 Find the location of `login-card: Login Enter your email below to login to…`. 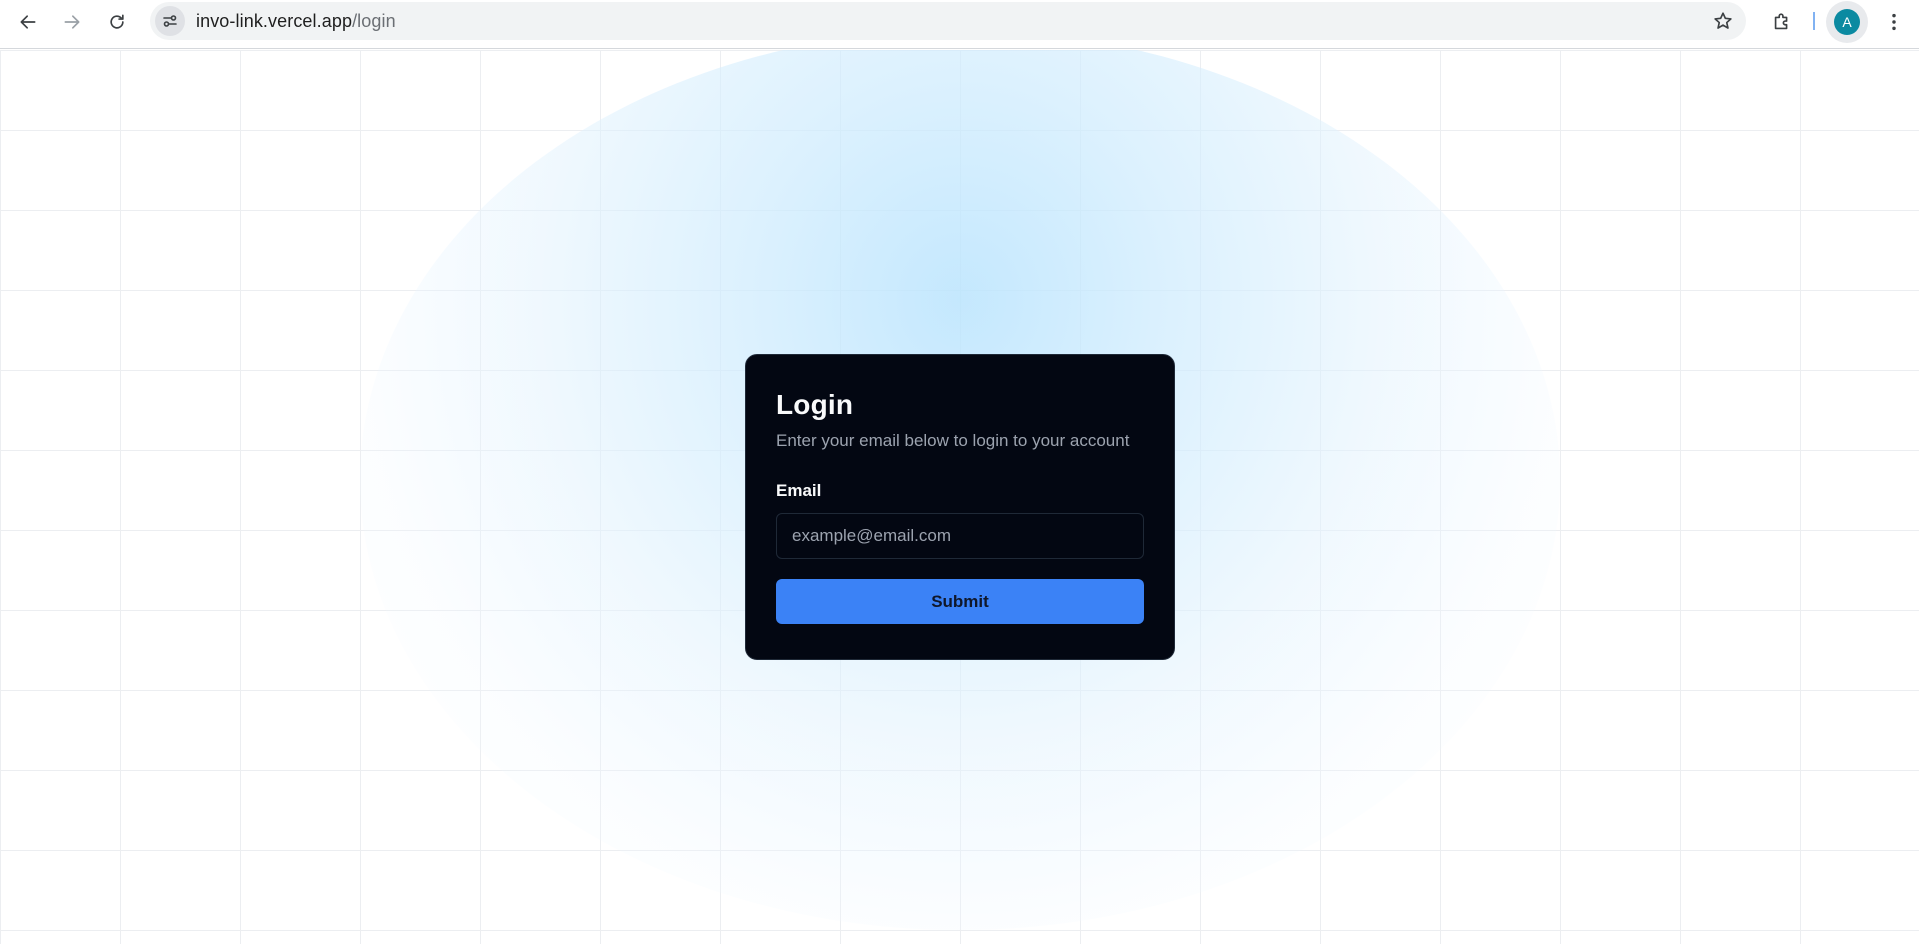

login-card: Login Enter your email below to login to… is located at coordinates (960, 507).